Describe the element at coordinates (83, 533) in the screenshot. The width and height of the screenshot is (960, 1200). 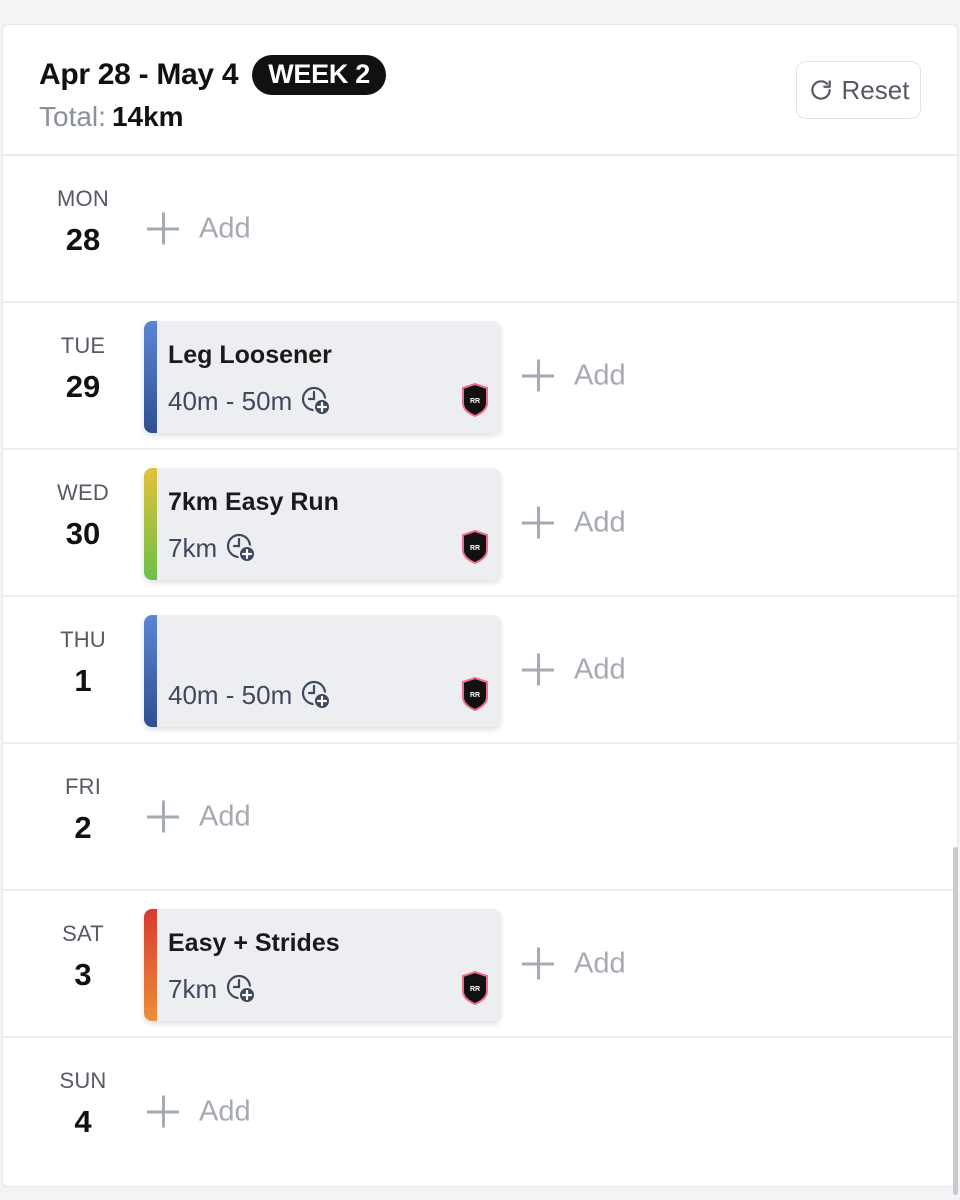
I see `day-number: 30` at that location.